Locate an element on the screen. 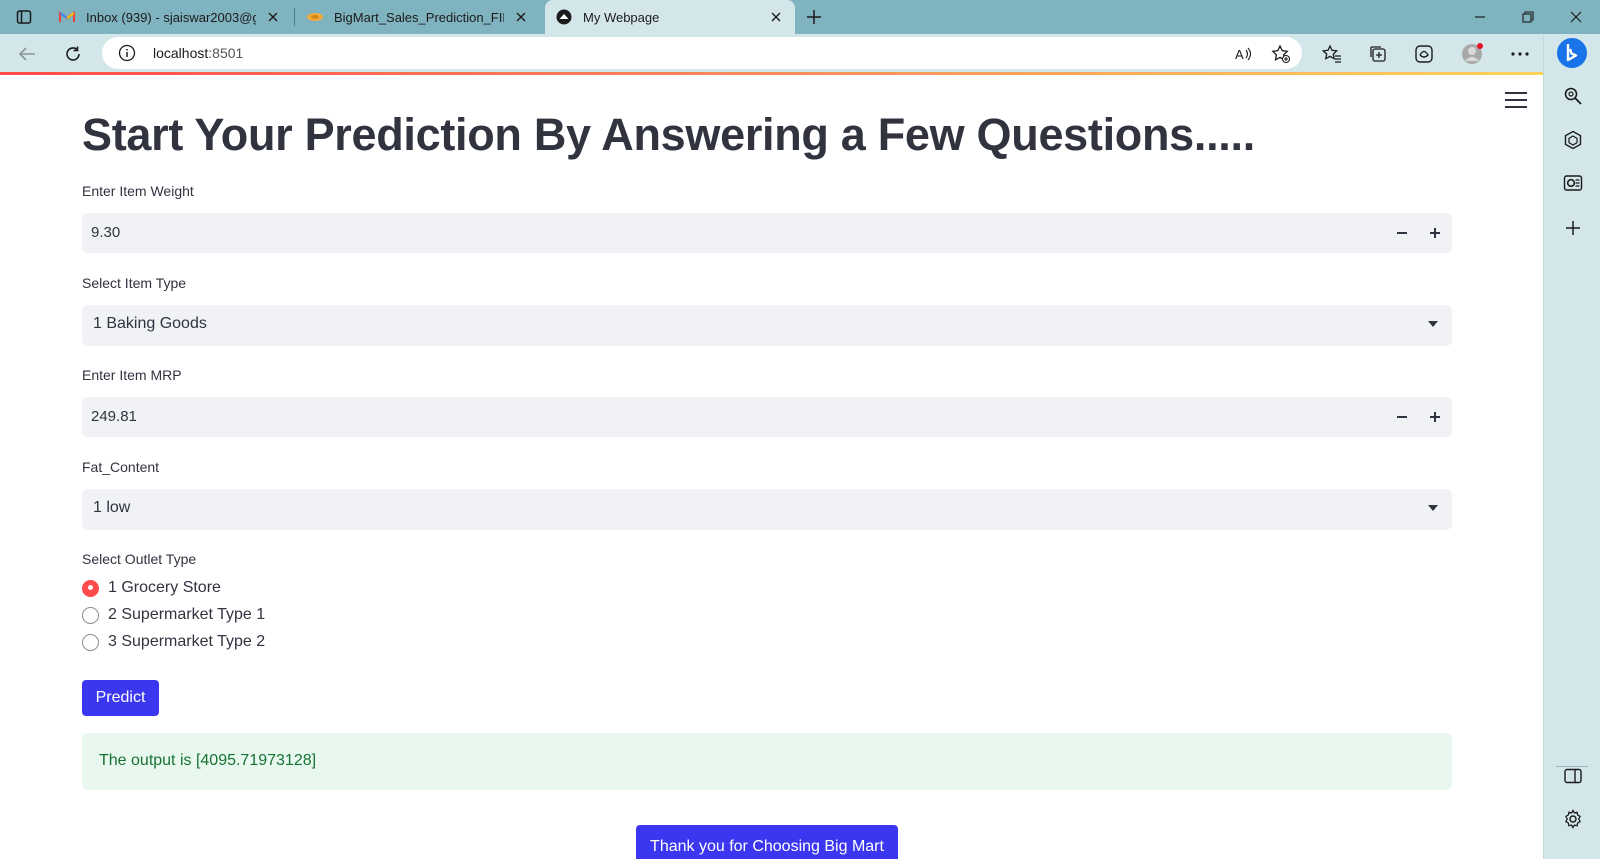 The image size is (1600, 859). item-type-select: 1 Baking Goods is located at coordinates (767, 325).